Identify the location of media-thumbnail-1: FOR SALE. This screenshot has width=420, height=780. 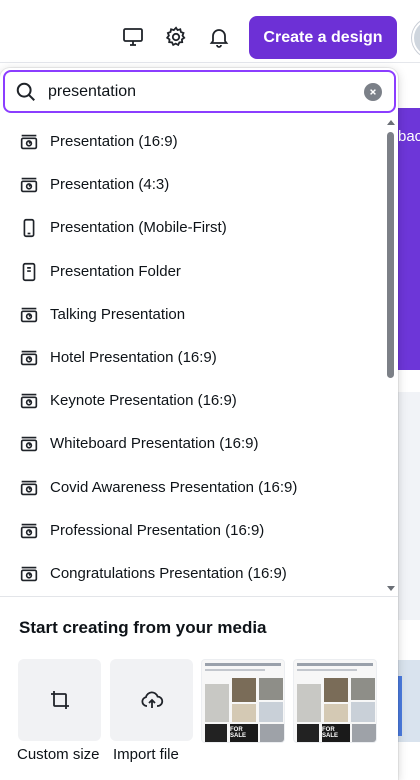
(243, 701).